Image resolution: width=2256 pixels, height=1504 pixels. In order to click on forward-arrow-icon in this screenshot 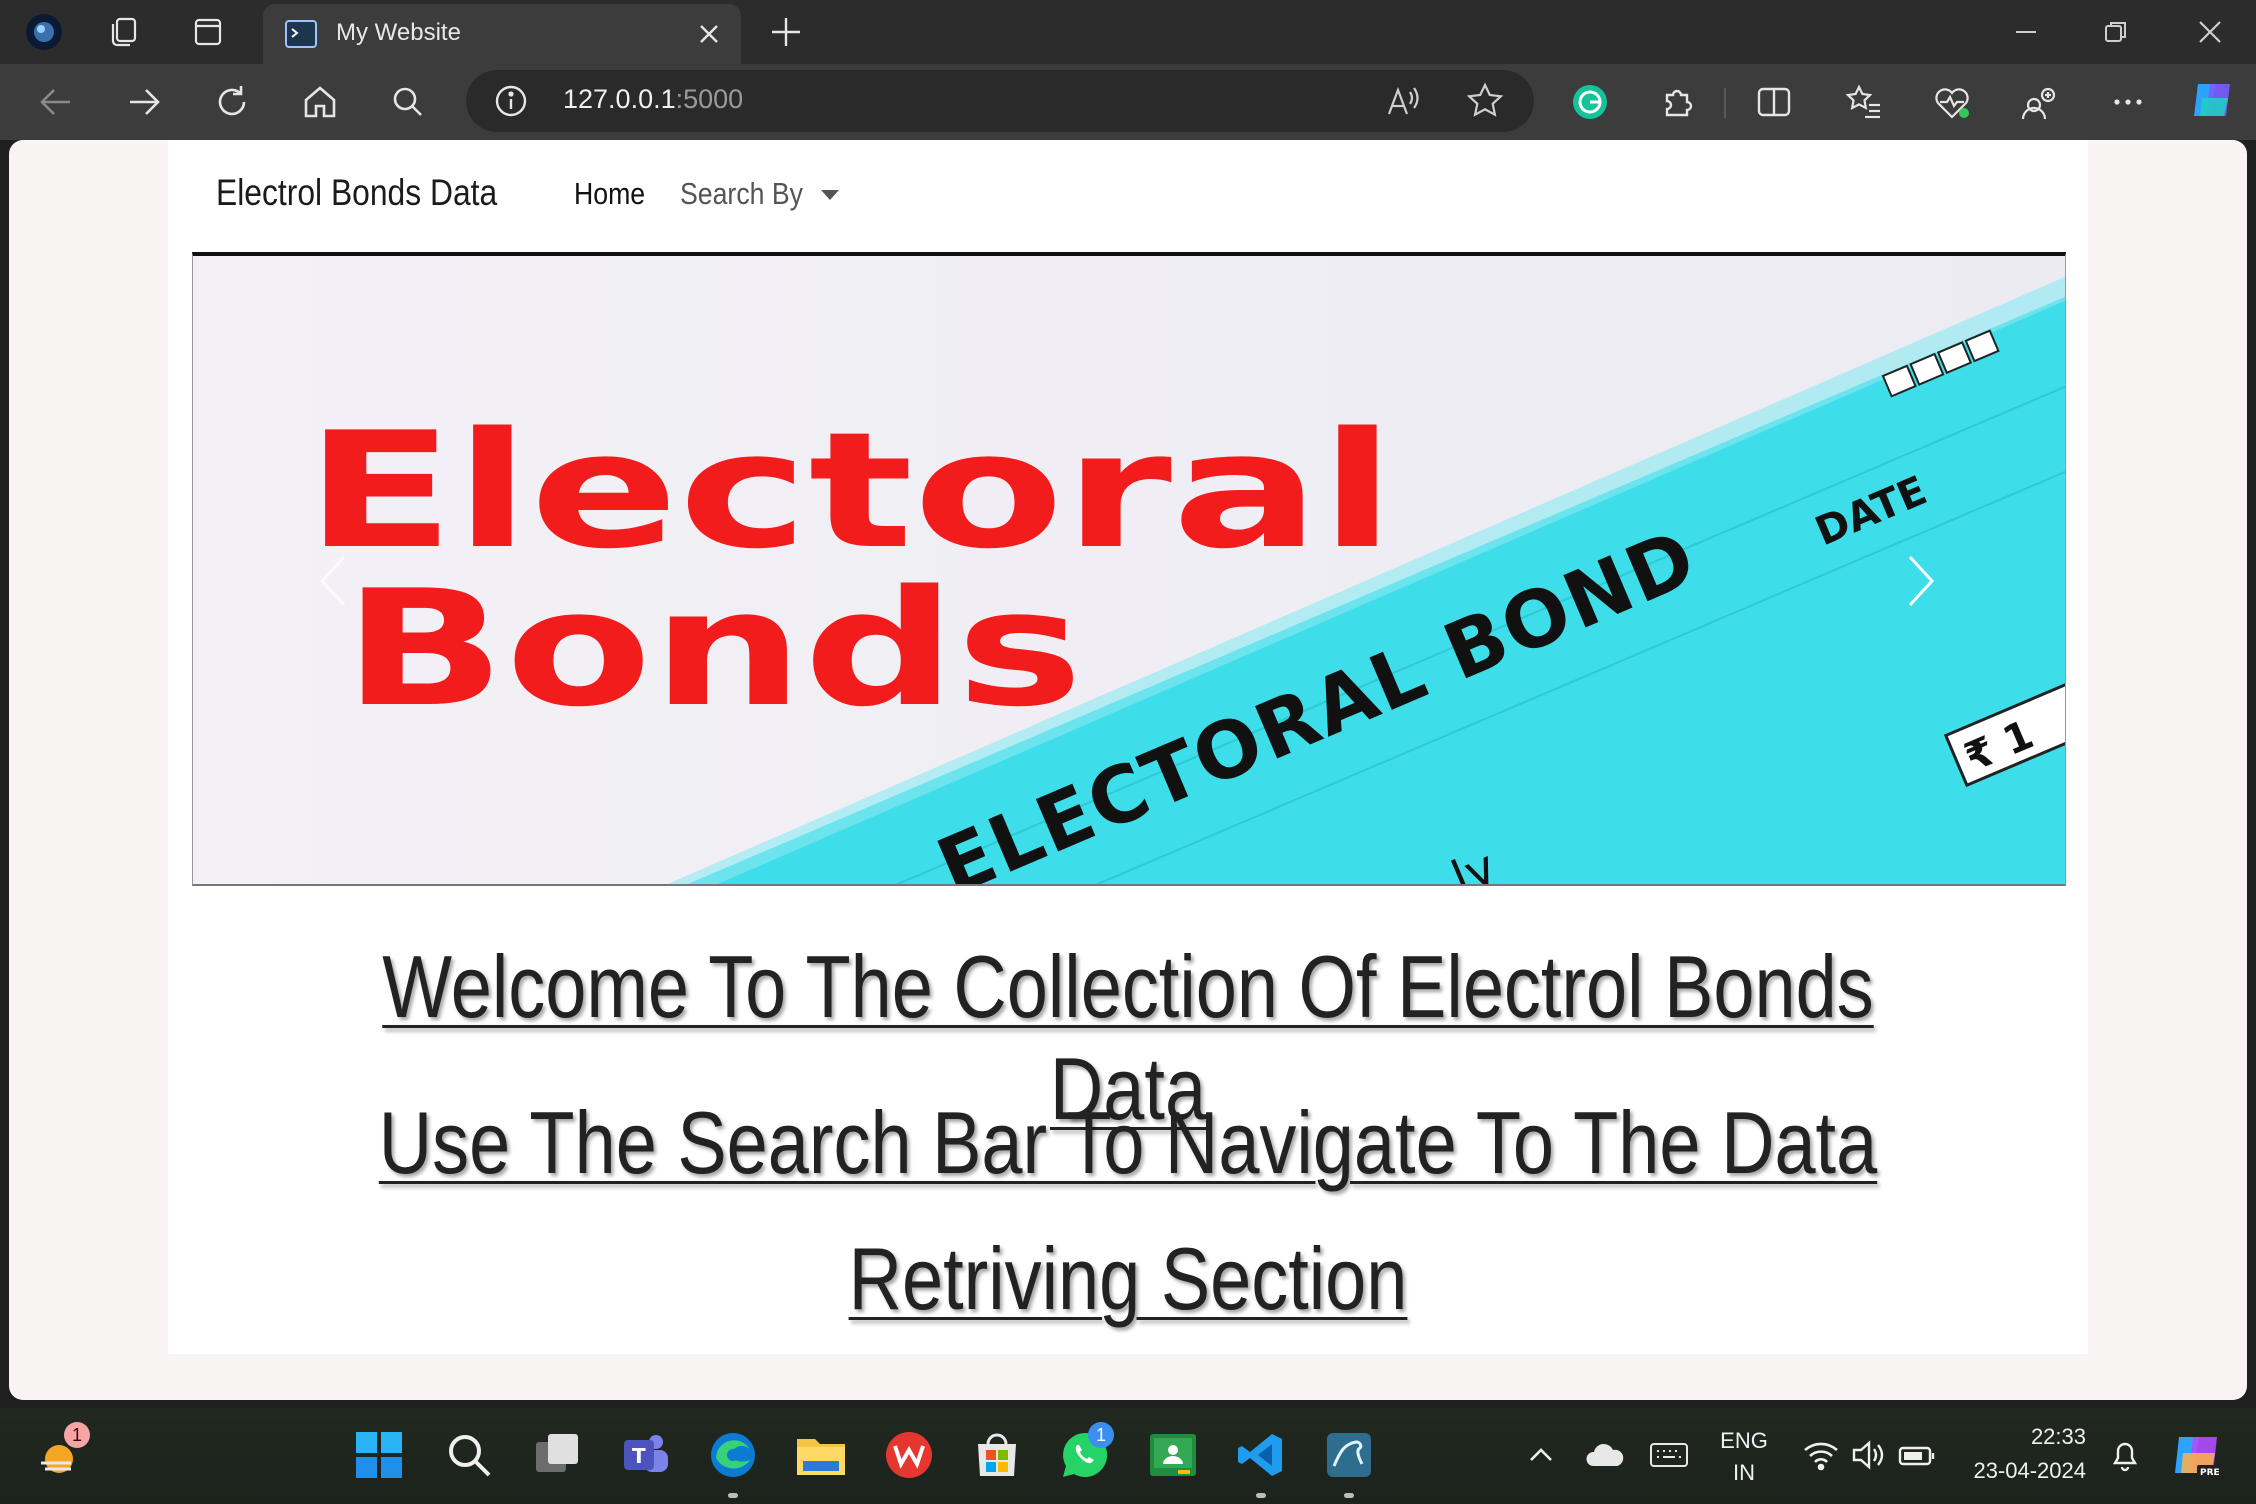, I will do `click(144, 102)`.